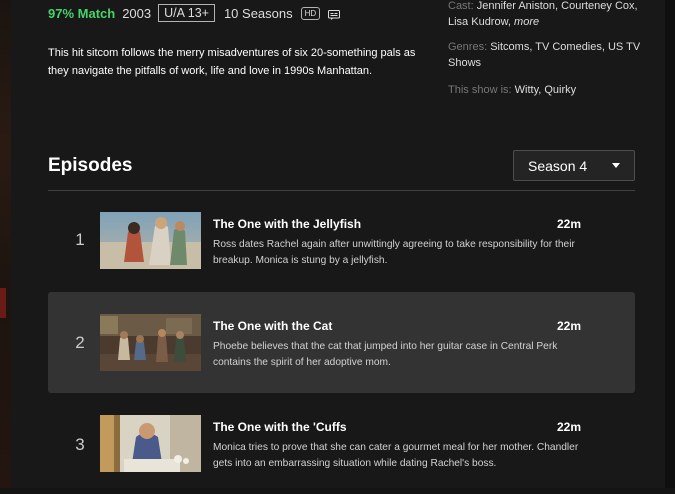 The width and height of the screenshot is (675, 494). I want to click on season-count: 10 Seasons, so click(258, 13).